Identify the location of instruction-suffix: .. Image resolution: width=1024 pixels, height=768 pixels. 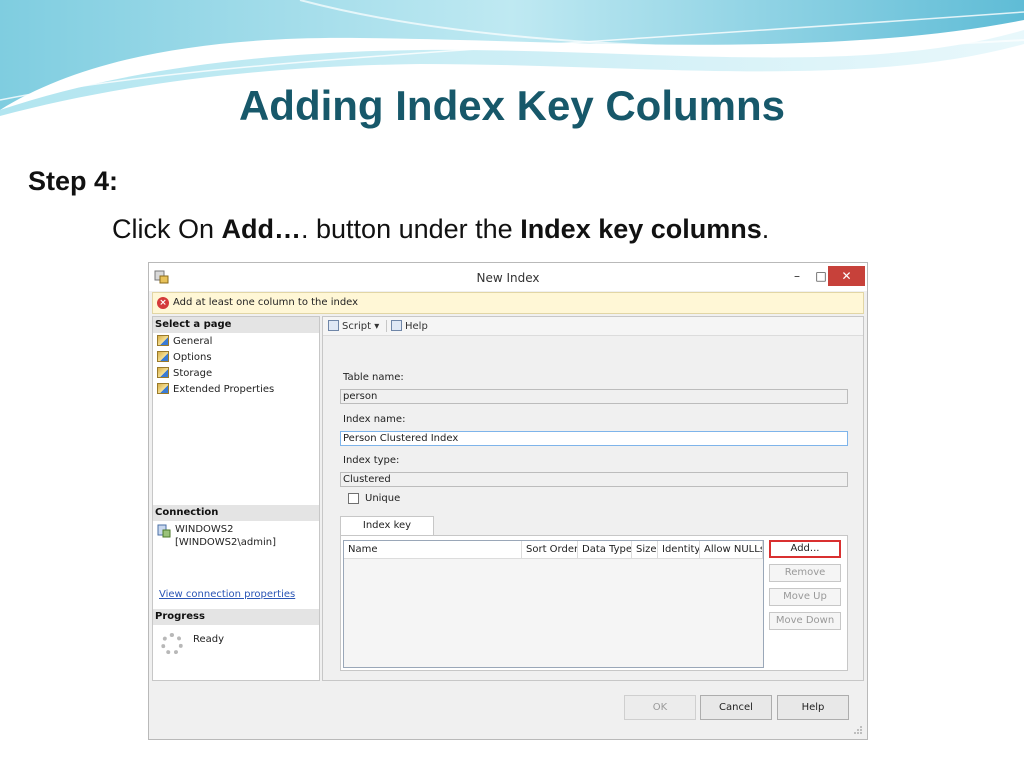
(765, 229).